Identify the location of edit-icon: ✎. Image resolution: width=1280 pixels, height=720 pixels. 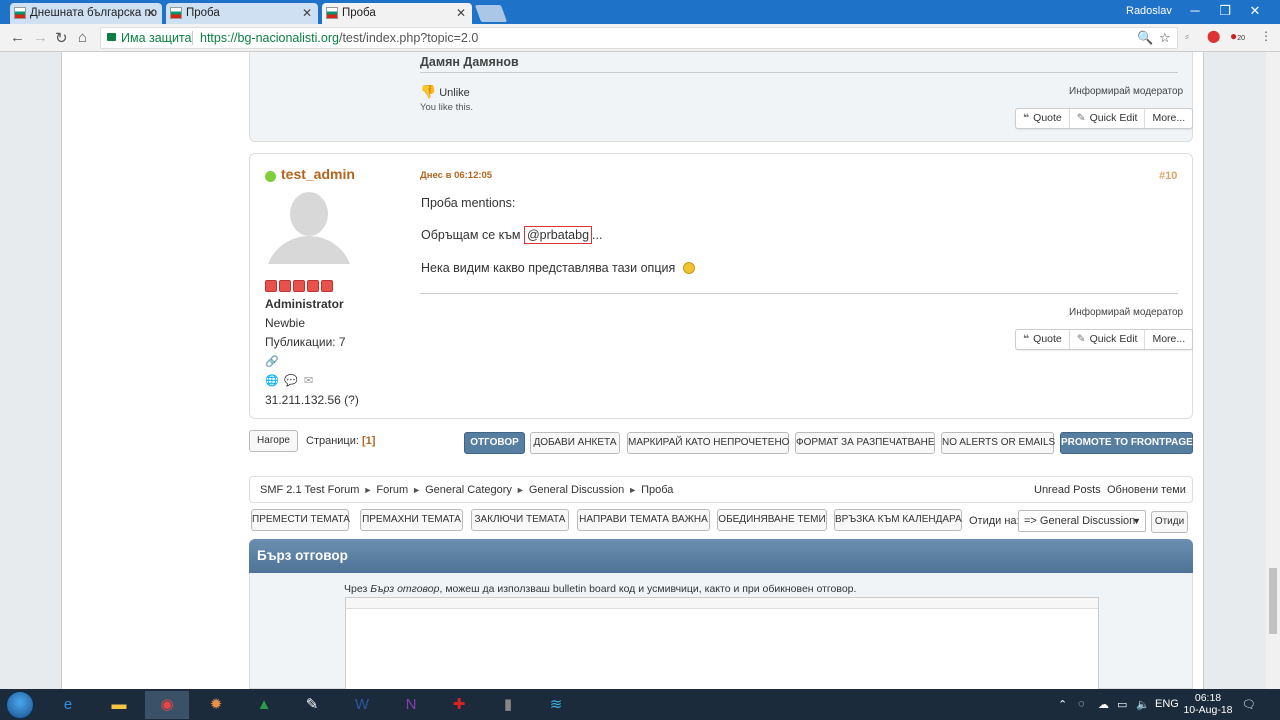
(1081, 118).